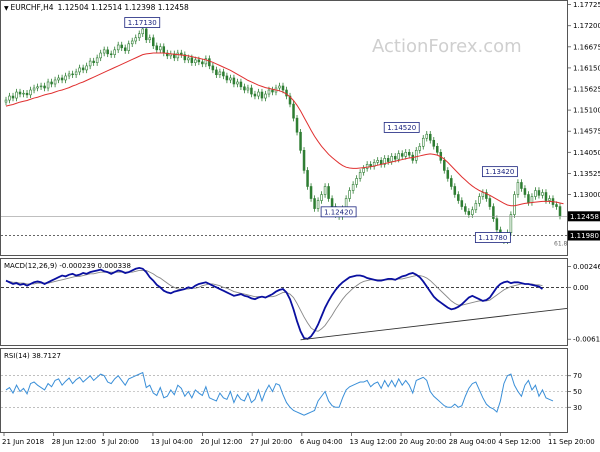 Image resolution: width=600 pixels, height=452 pixels. I want to click on time-tick-label: 4 Sep 12:00, so click(519, 442).